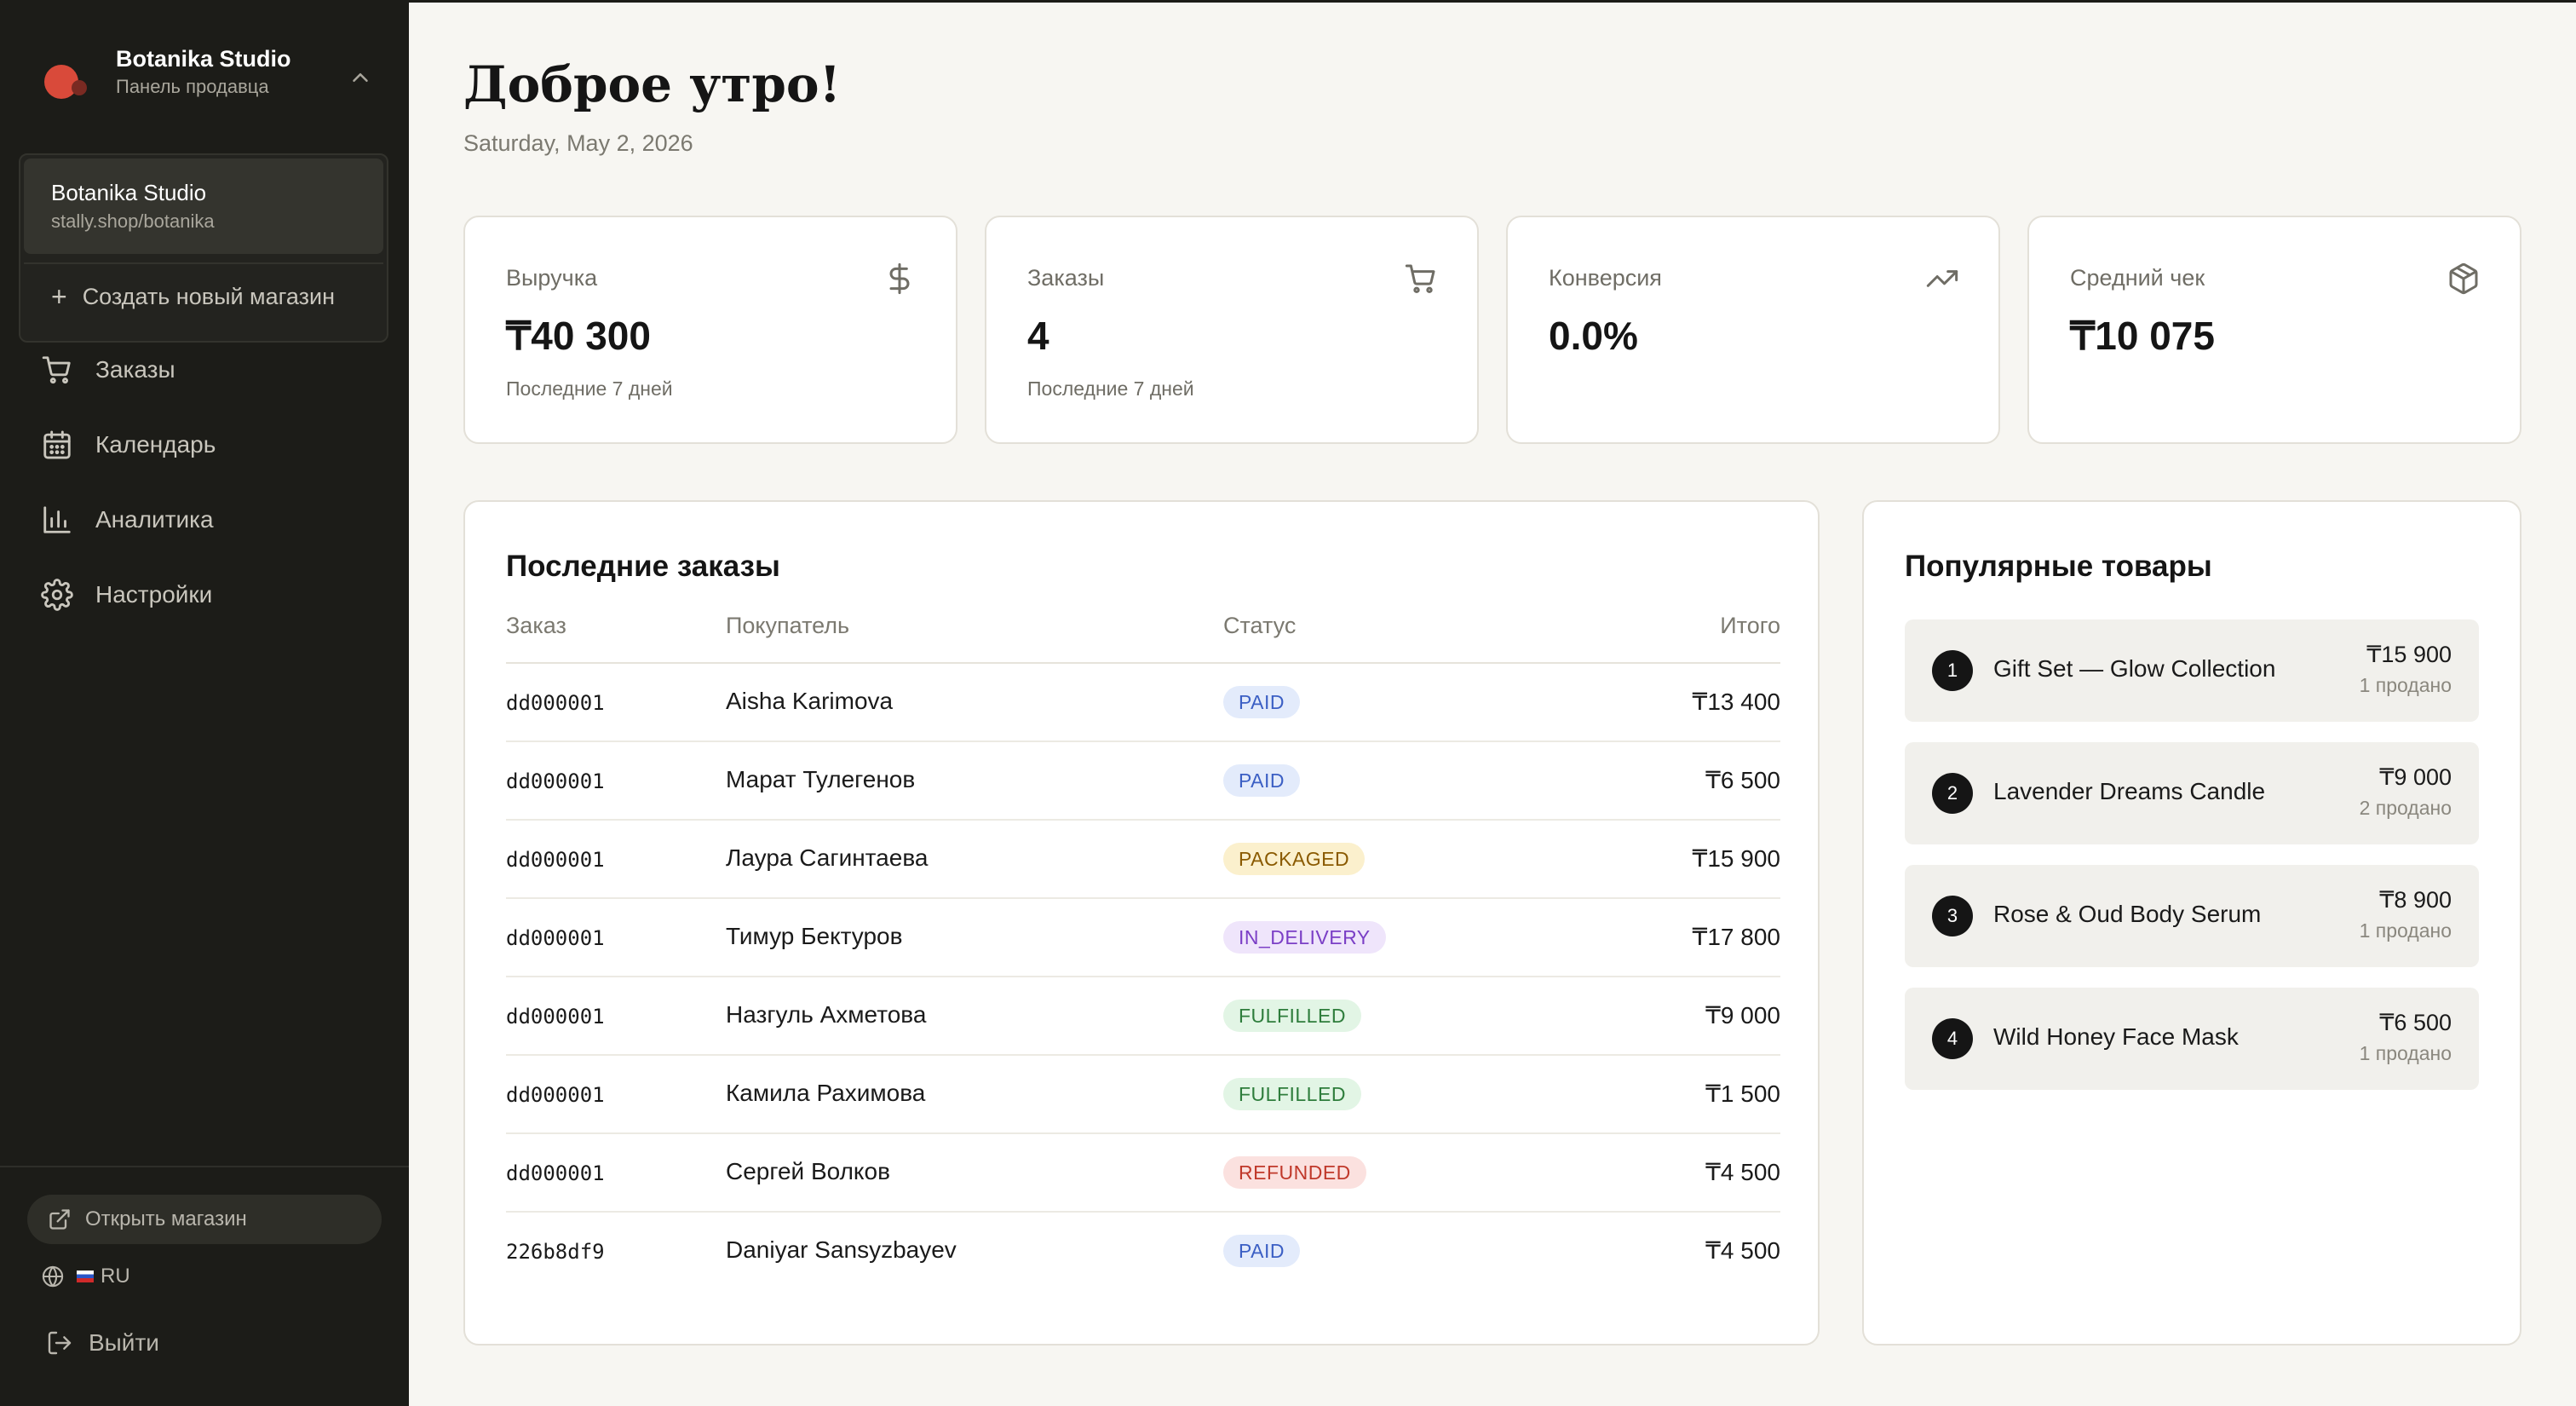  I want to click on create-store-button: + Создать новый магазин, so click(193, 296).